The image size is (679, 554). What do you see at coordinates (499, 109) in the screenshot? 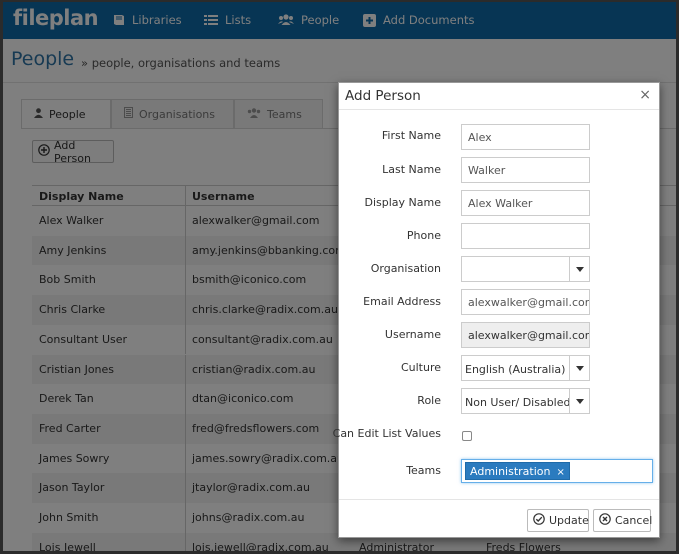
I see `dialog-header-divider` at bounding box center [499, 109].